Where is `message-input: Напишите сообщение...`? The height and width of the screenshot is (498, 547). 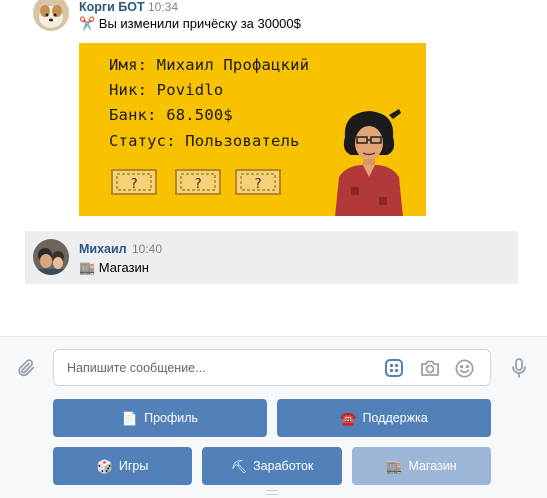
message-input: Напишите сообщение... is located at coordinates (272, 367).